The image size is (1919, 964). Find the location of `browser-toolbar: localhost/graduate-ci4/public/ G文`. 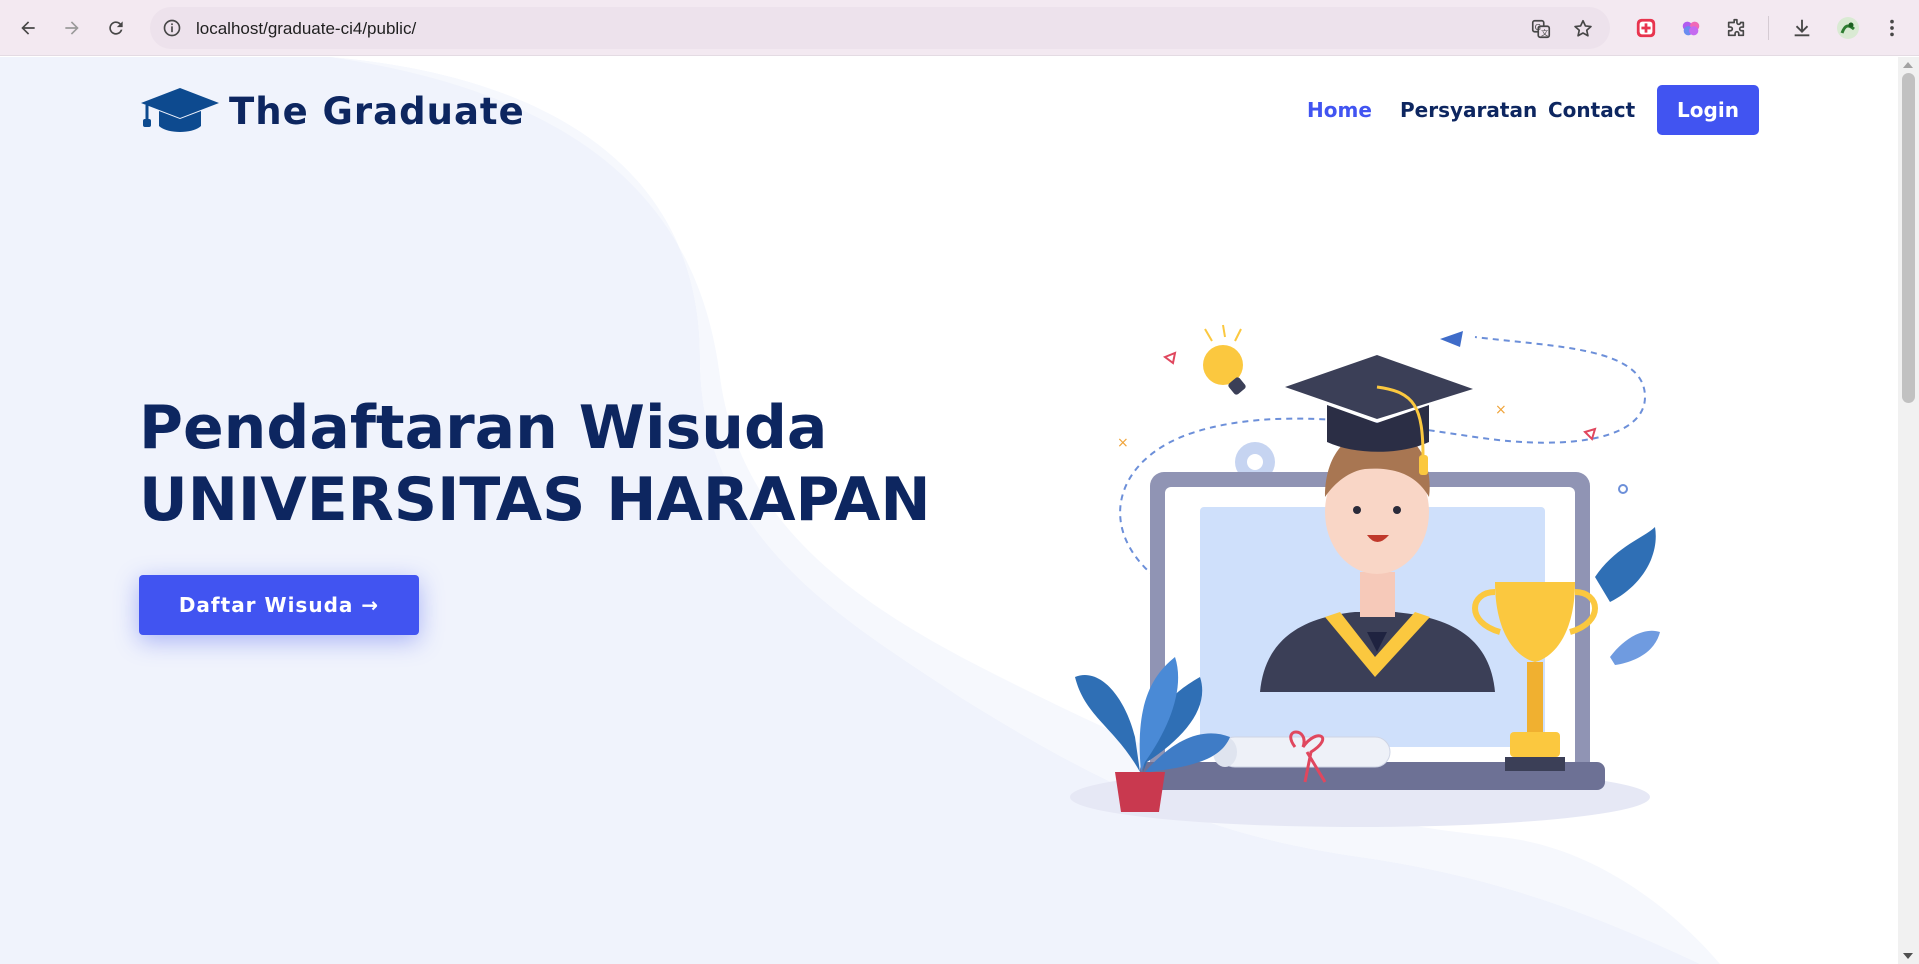

browser-toolbar: localhost/graduate-ci4/public/ G文 is located at coordinates (959, 28).